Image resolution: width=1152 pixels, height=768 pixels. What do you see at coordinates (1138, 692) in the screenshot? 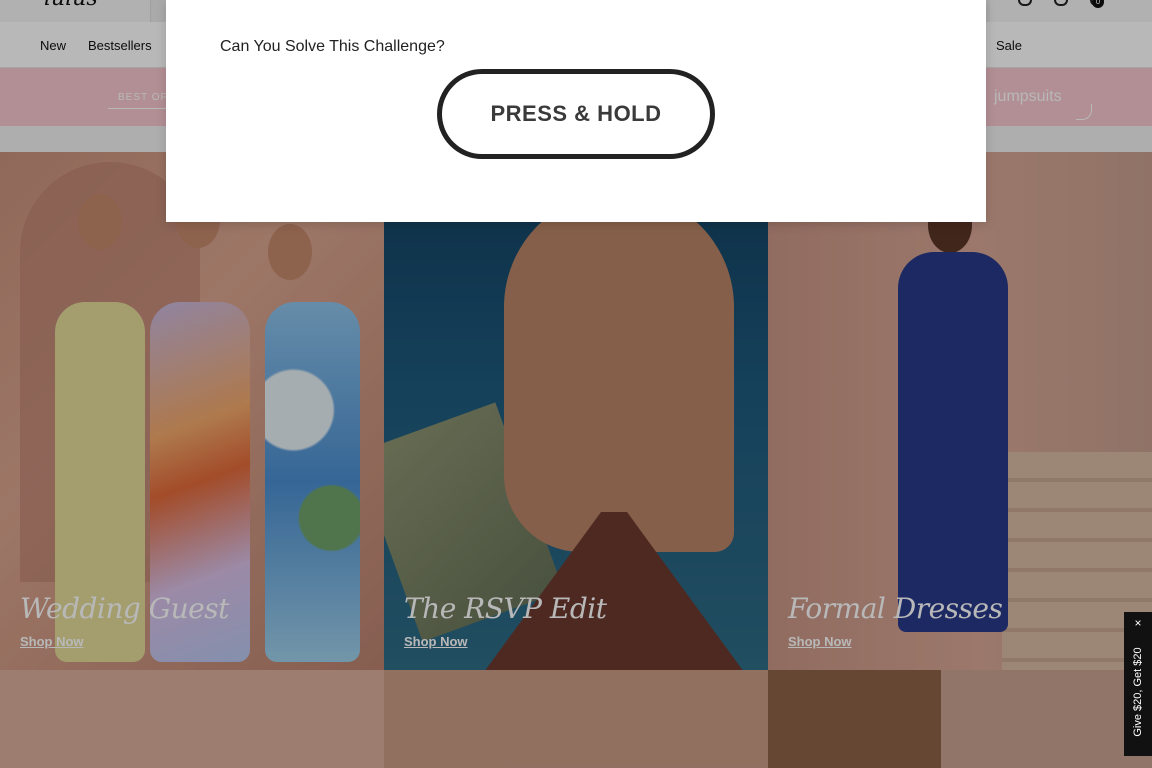
I see `referral-text: Give $20, Get $20` at bounding box center [1138, 692].